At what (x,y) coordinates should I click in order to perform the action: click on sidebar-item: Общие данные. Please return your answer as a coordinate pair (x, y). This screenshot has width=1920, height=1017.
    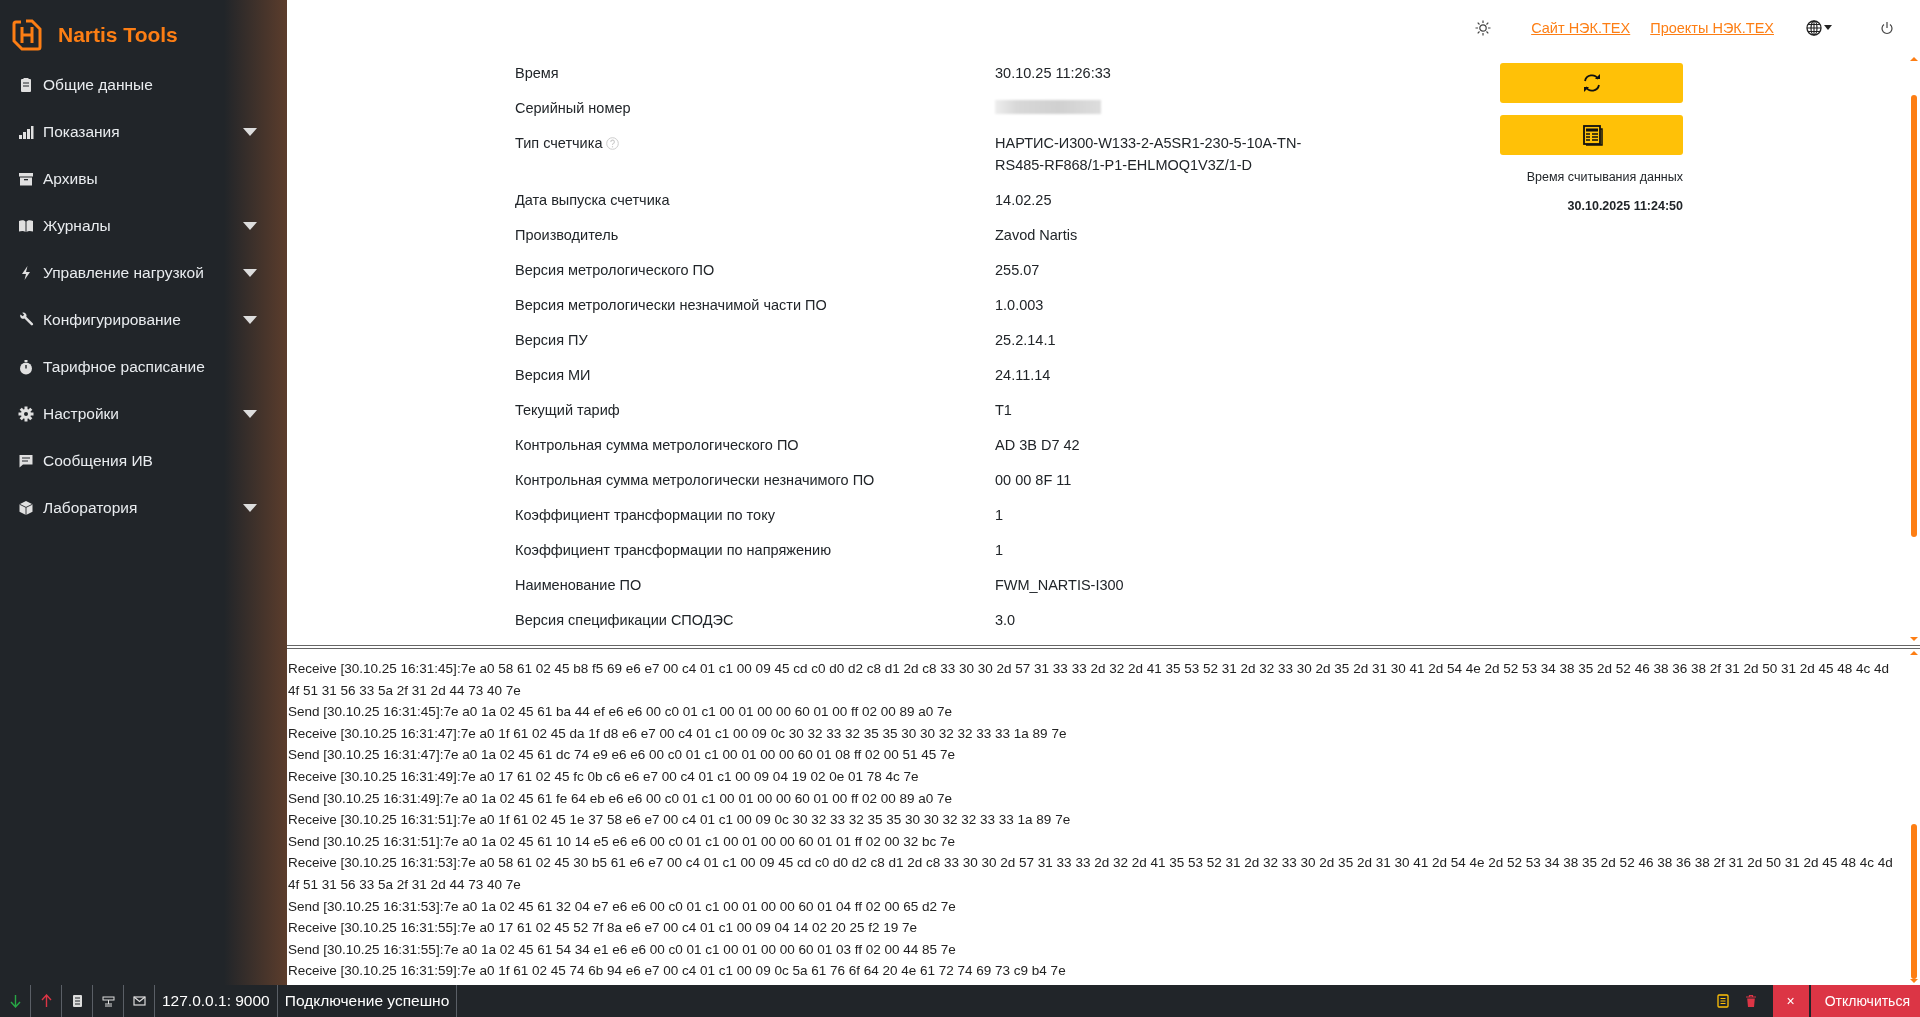
    Looking at the image, I should click on (143, 84).